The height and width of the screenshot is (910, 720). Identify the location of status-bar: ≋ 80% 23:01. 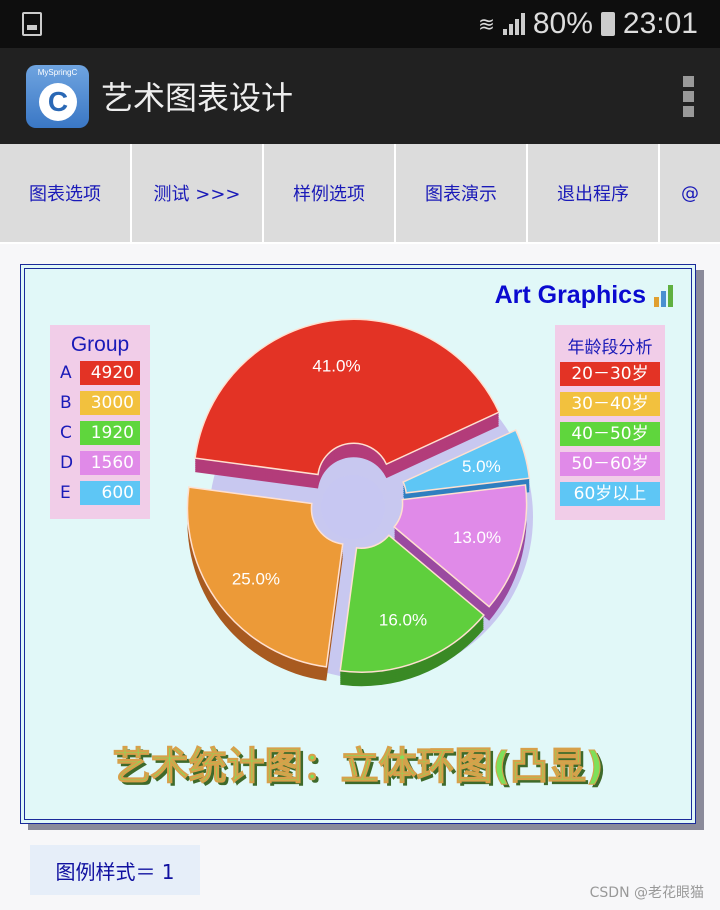
(360, 24).